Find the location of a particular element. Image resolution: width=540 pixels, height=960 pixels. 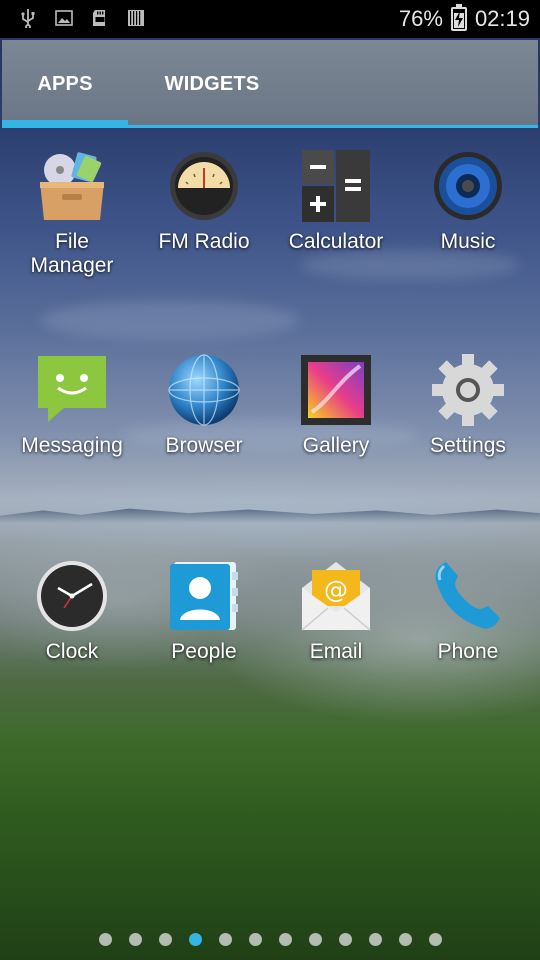

app-calculator: Calculator is located at coordinates (336, 201).